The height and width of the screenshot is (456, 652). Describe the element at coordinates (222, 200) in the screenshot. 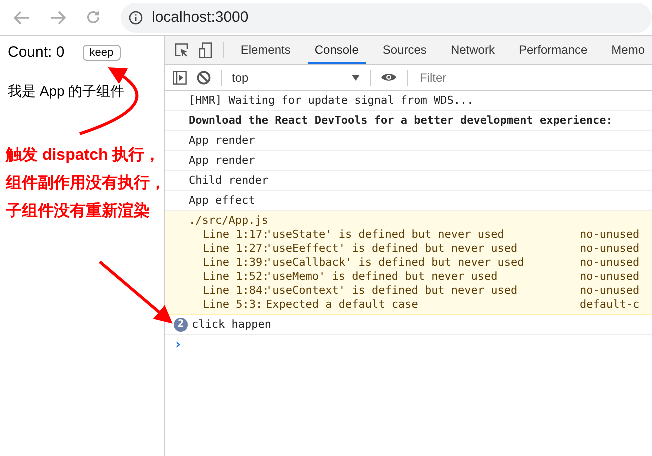

I see `console-message: App effect` at that location.